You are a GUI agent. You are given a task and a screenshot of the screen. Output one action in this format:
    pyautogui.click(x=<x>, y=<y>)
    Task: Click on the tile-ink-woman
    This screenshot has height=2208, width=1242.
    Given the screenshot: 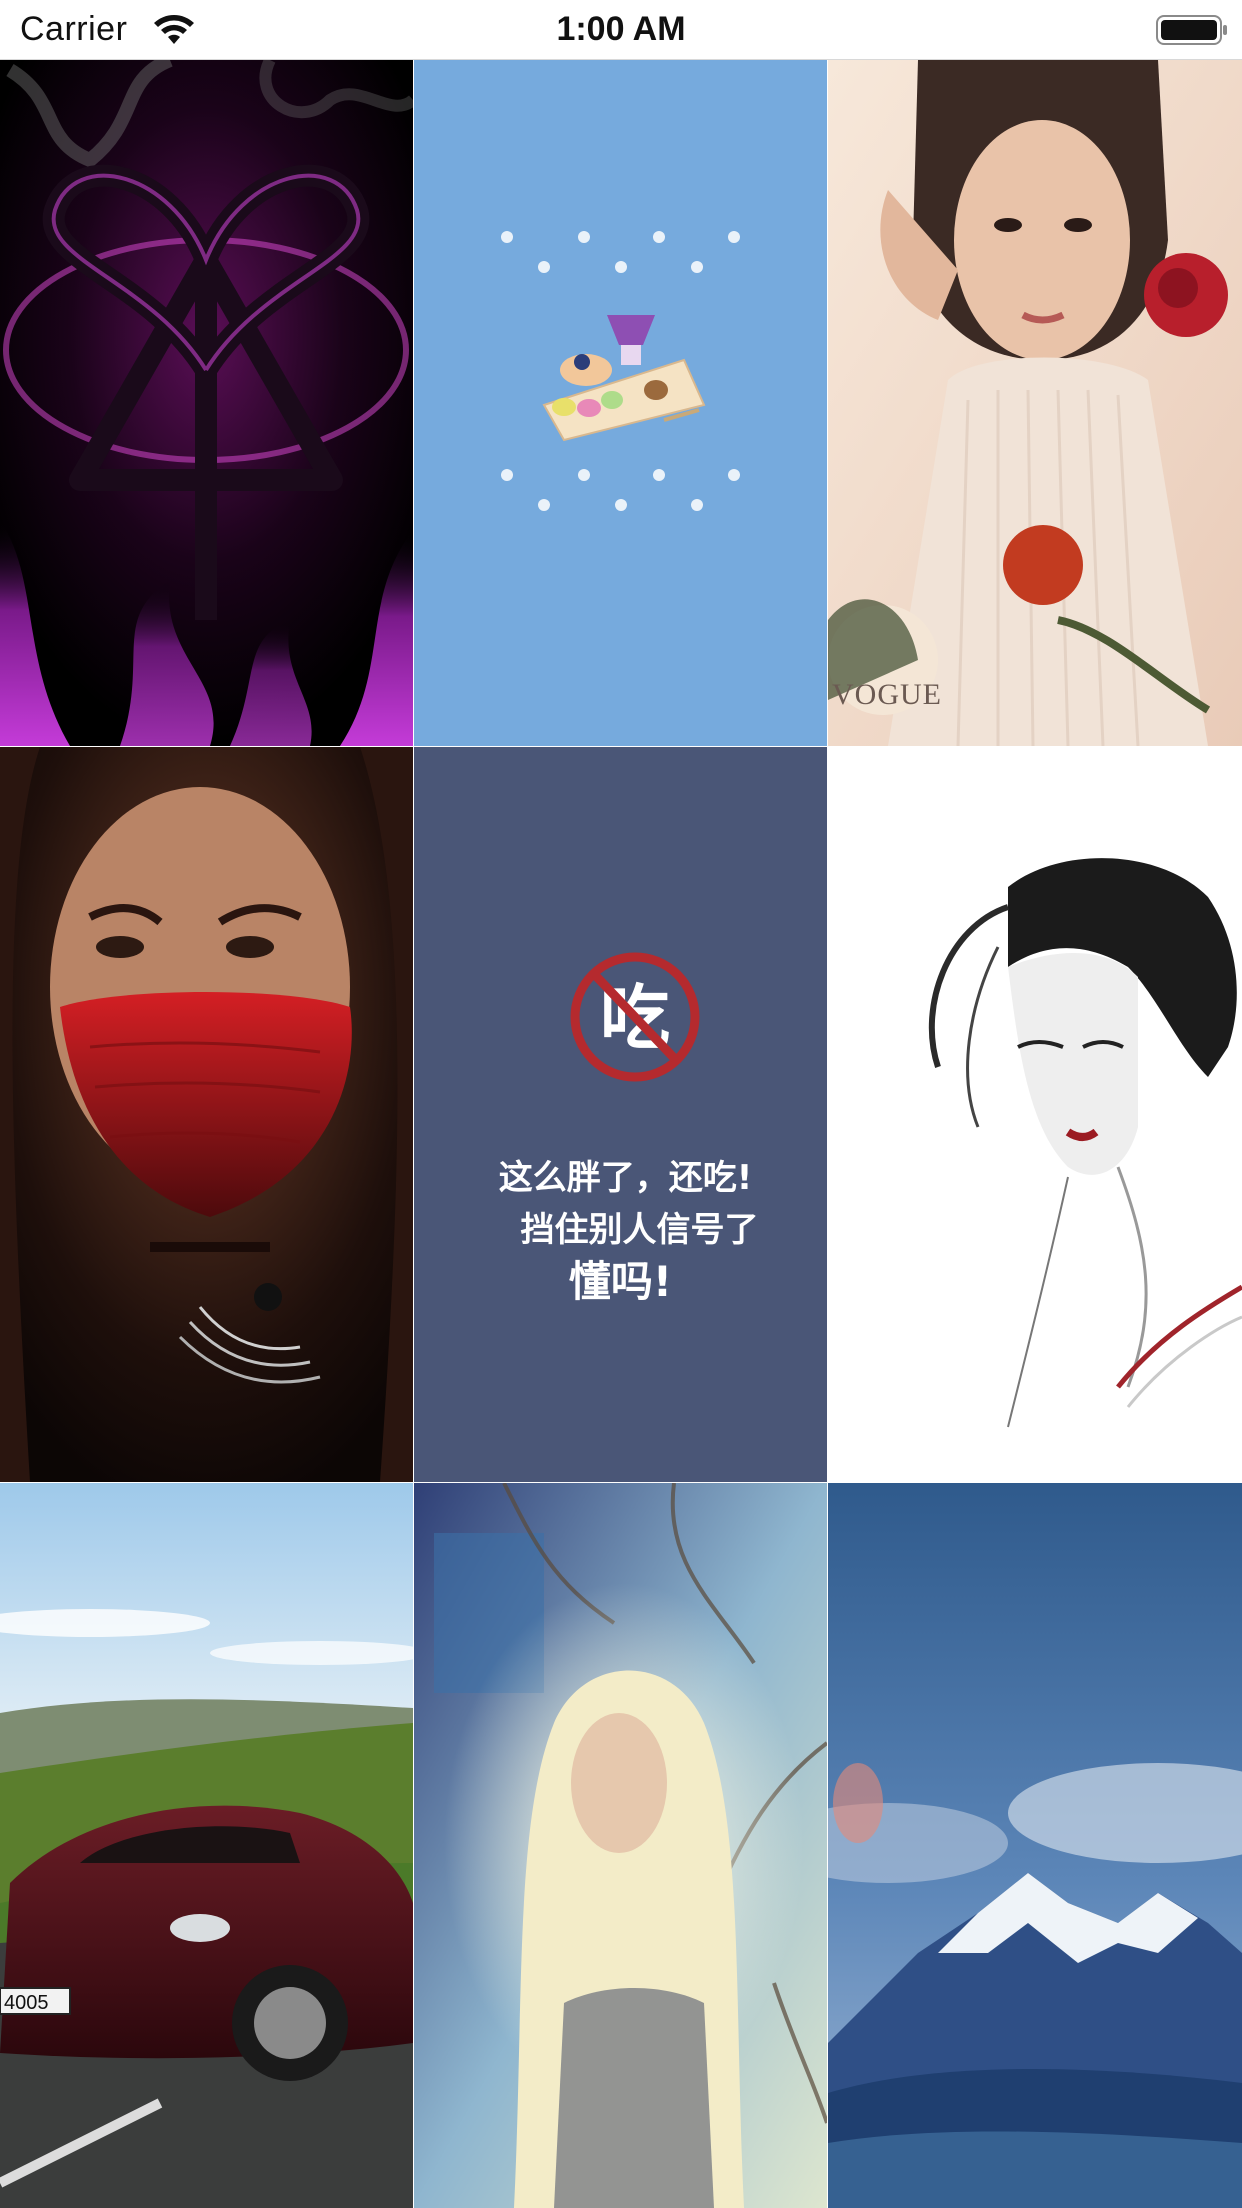 What is the action you would take?
    pyautogui.click(x=1035, y=1114)
    